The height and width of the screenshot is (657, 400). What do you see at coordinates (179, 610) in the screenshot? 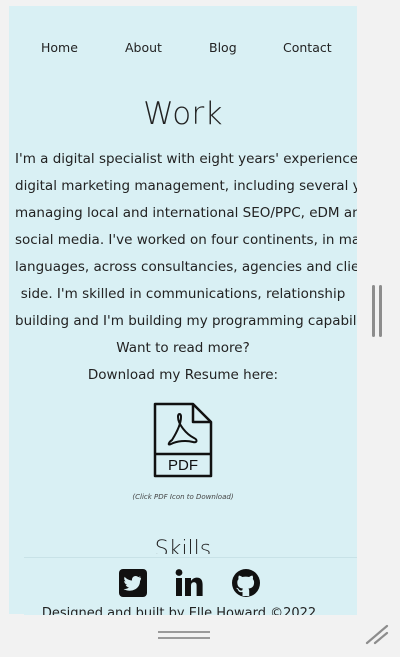
I see `footer-credit: Designed and built by Elle Howard ©2022` at bounding box center [179, 610].